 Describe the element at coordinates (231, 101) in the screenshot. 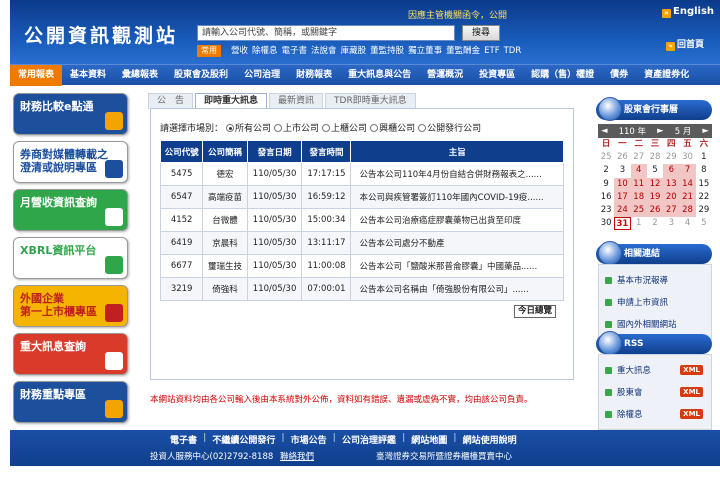

I see `news-tab: 即時重大訊息` at that location.